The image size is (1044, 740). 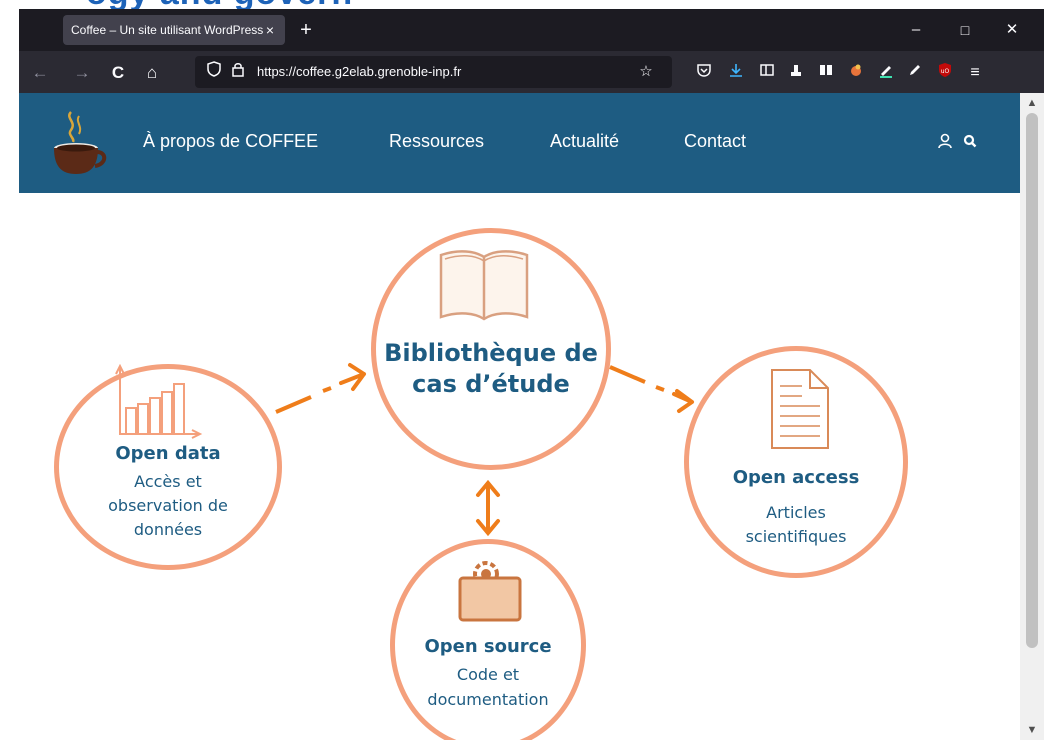 What do you see at coordinates (826, 73) in the screenshot?
I see `reader-icon` at bounding box center [826, 73].